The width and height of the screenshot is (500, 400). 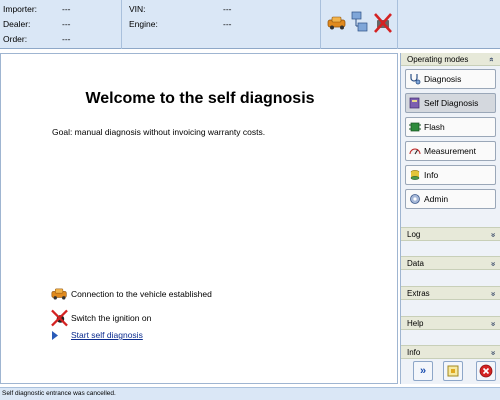 What do you see at coordinates (415, 79) in the screenshot?
I see `stethoscope-icon` at bounding box center [415, 79].